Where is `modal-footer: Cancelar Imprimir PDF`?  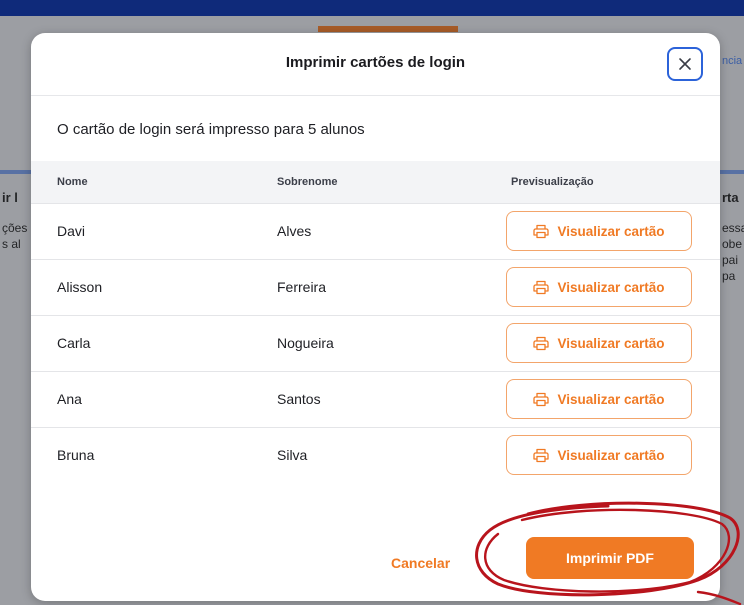 modal-footer: Cancelar Imprimir PDF is located at coordinates (375, 562).